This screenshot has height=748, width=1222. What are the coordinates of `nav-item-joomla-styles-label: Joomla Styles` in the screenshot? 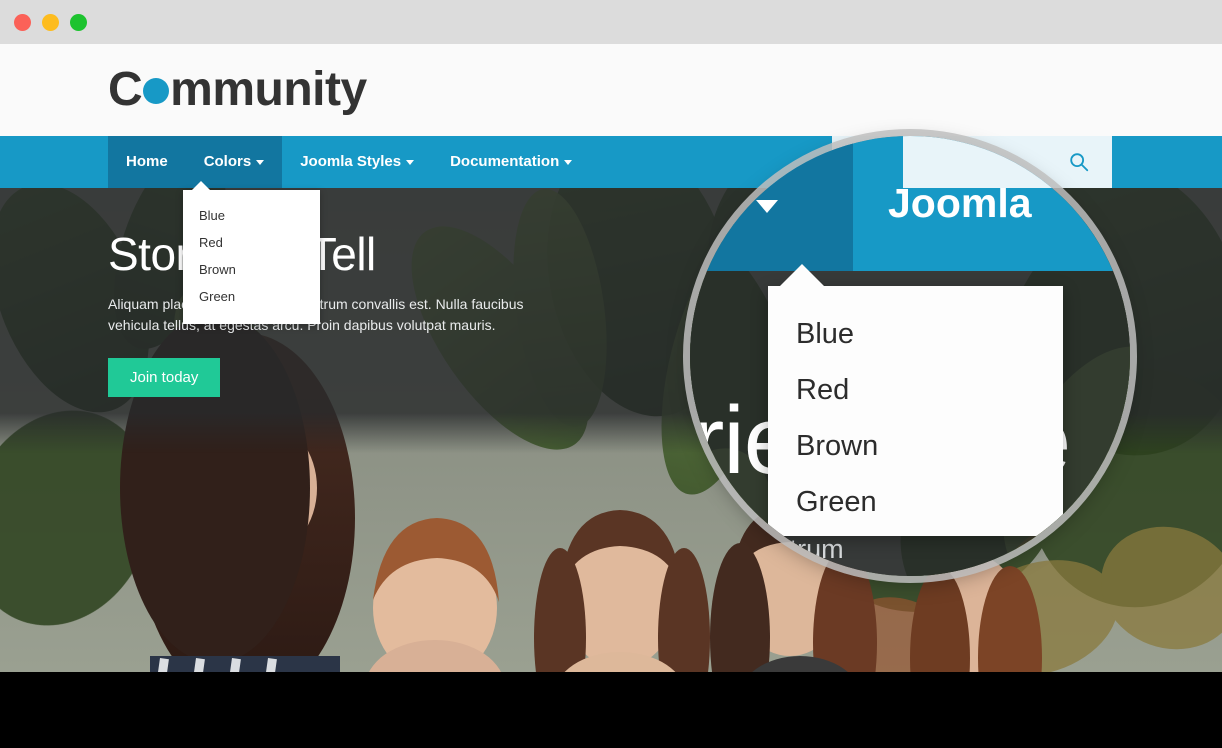 It's located at (351, 161).